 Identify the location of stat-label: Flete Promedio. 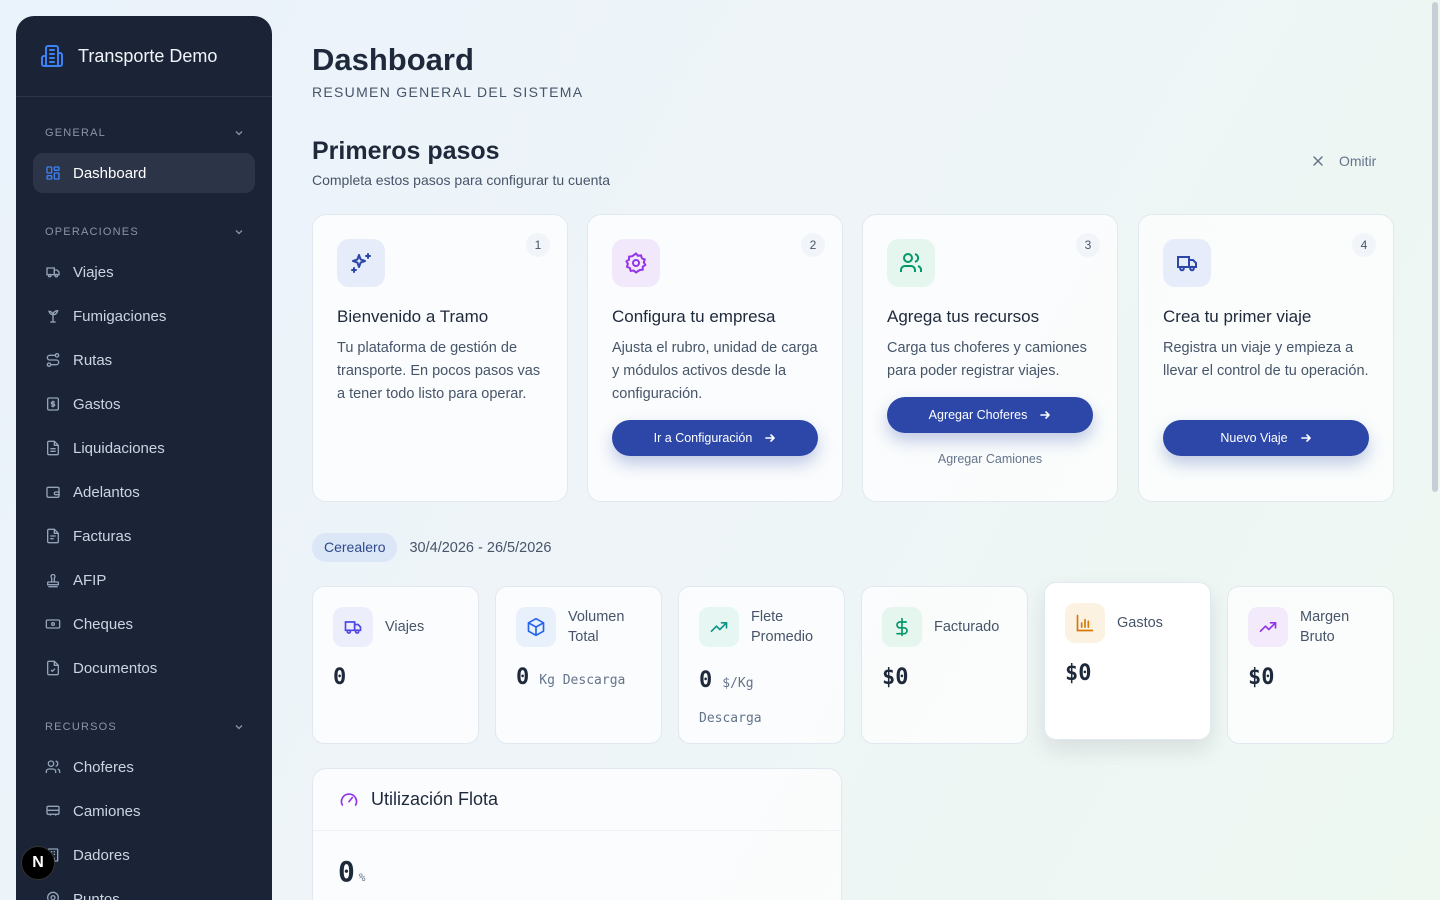
(782, 627).